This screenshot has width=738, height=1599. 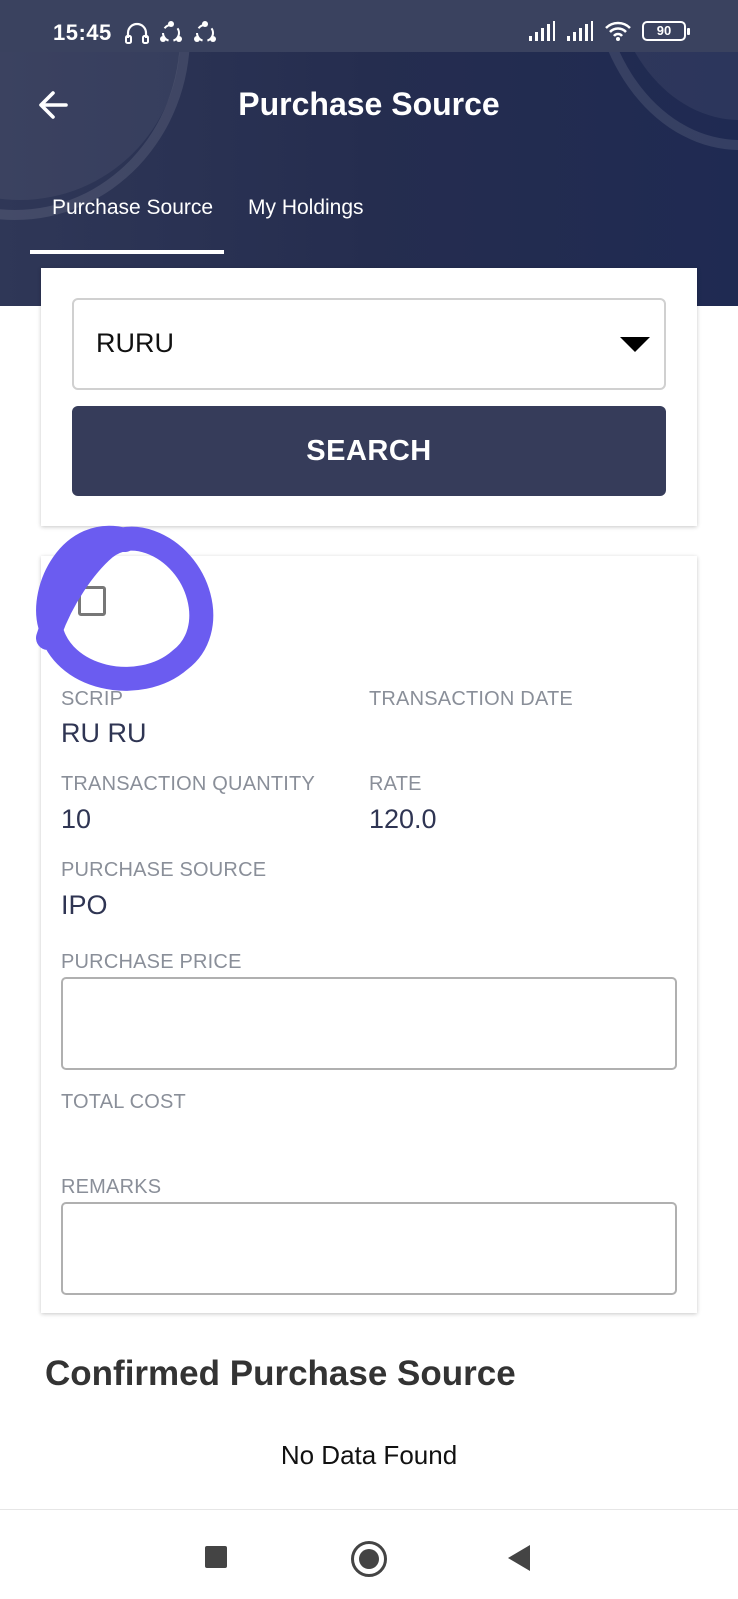 What do you see at coordinates (369, 1559) in the screenshot?
I see `home-button` at bounding box center [369, 1559].